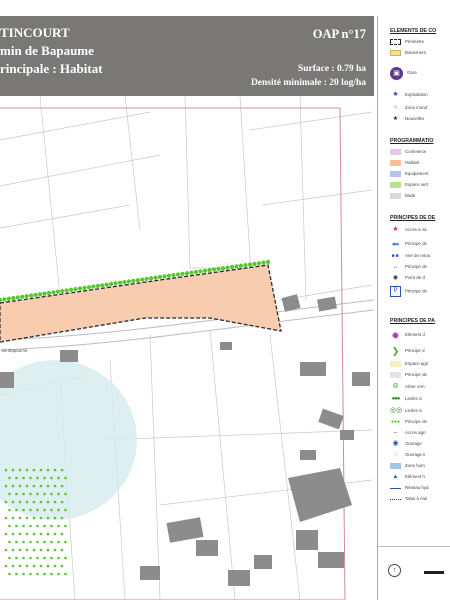 The width and height of the screenshot is (450, 600). Describe the element at coordinates (412, 321) in the screenshot. I see `legend-heading-landscape: PRINCIPES DE PA` at that location.